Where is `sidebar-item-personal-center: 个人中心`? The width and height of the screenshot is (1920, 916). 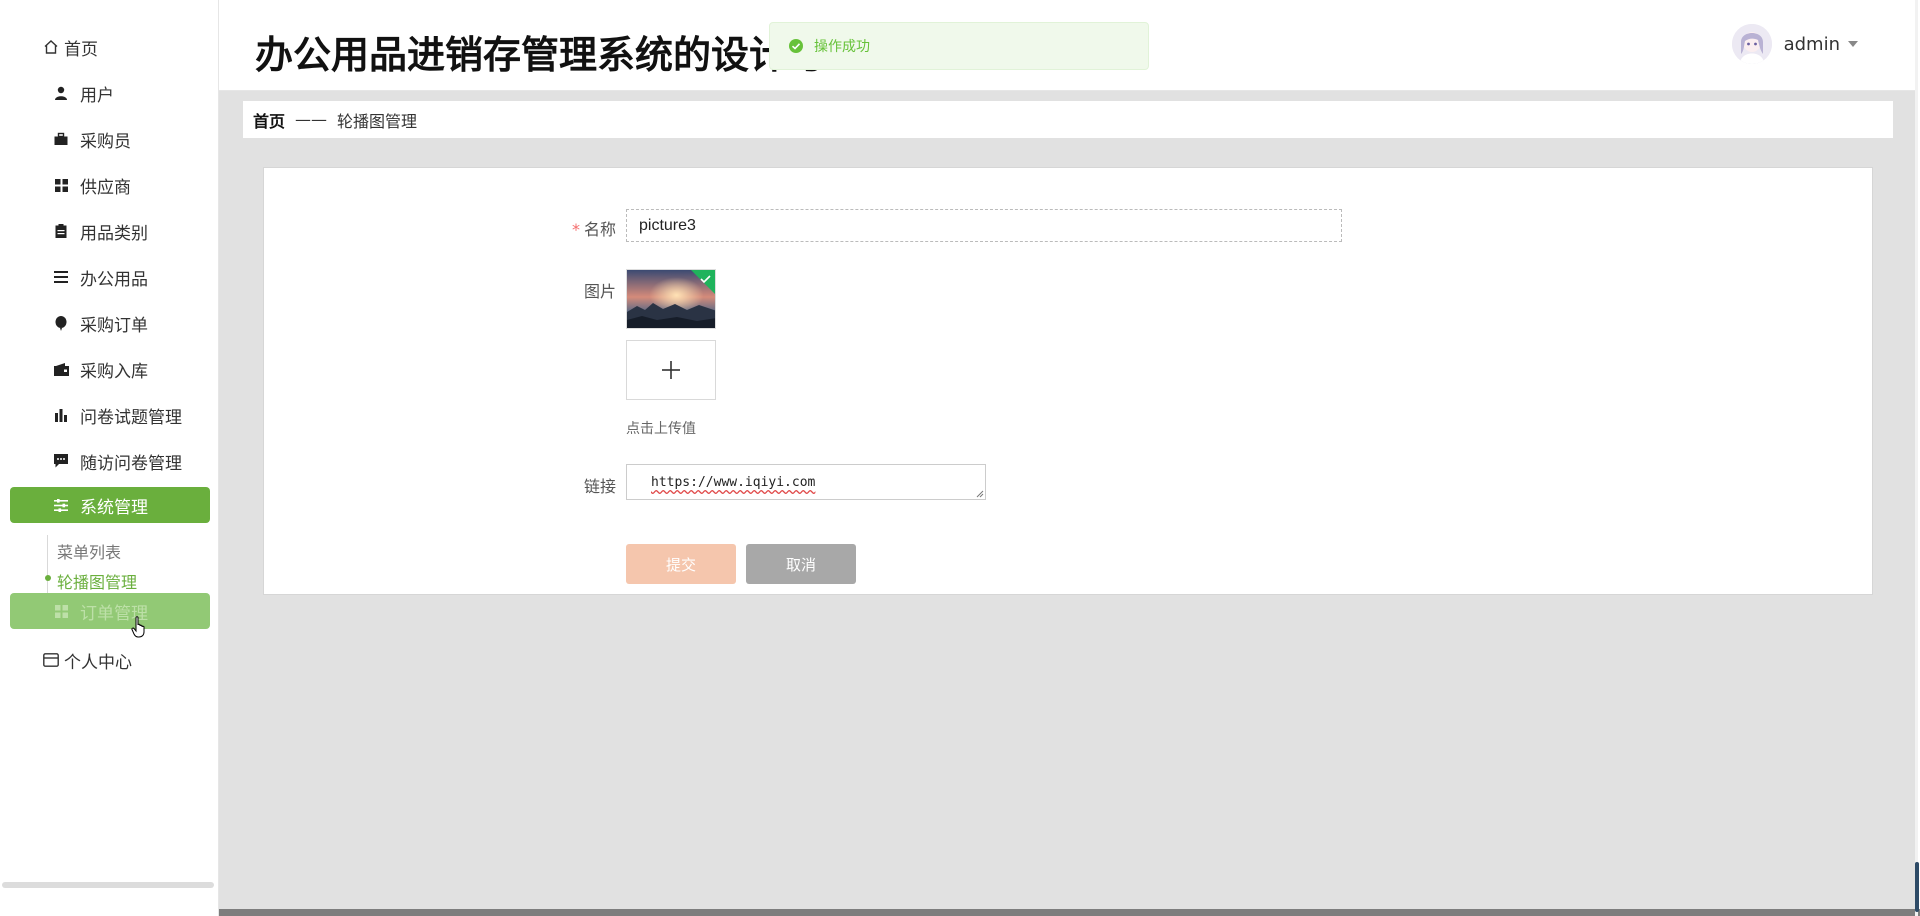 sidebar-item-personal-center: 个人中心 is located at coordinates (110, 660).